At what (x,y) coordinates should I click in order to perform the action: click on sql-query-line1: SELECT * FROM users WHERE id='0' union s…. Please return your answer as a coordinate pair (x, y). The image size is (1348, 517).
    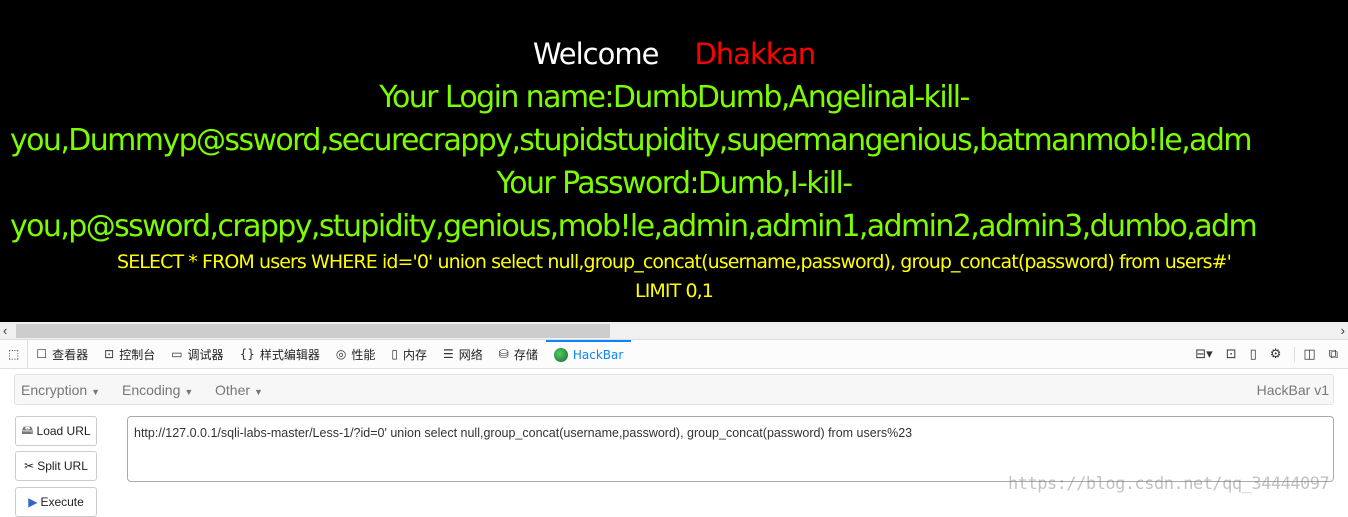
    Looking at the image, I should click on (674, 262).